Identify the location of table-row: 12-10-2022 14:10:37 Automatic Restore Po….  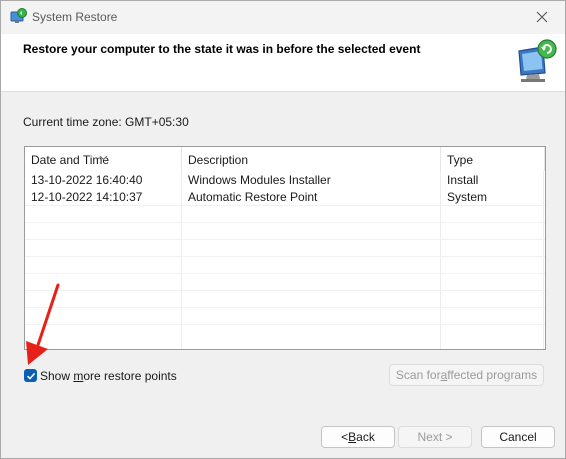
(285, 197).